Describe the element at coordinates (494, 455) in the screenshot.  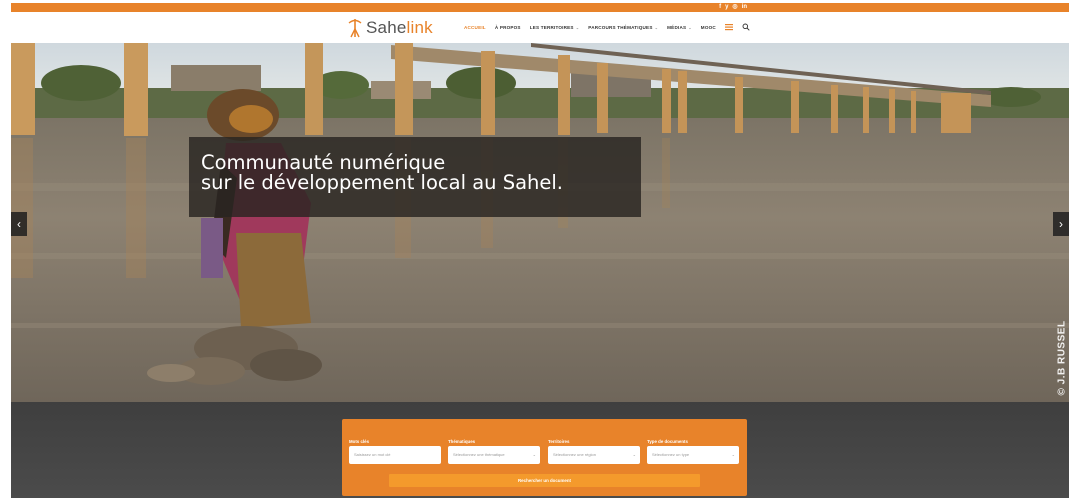
I see `thematique-select: Sélectionnez une thématique ⌄` at that location.